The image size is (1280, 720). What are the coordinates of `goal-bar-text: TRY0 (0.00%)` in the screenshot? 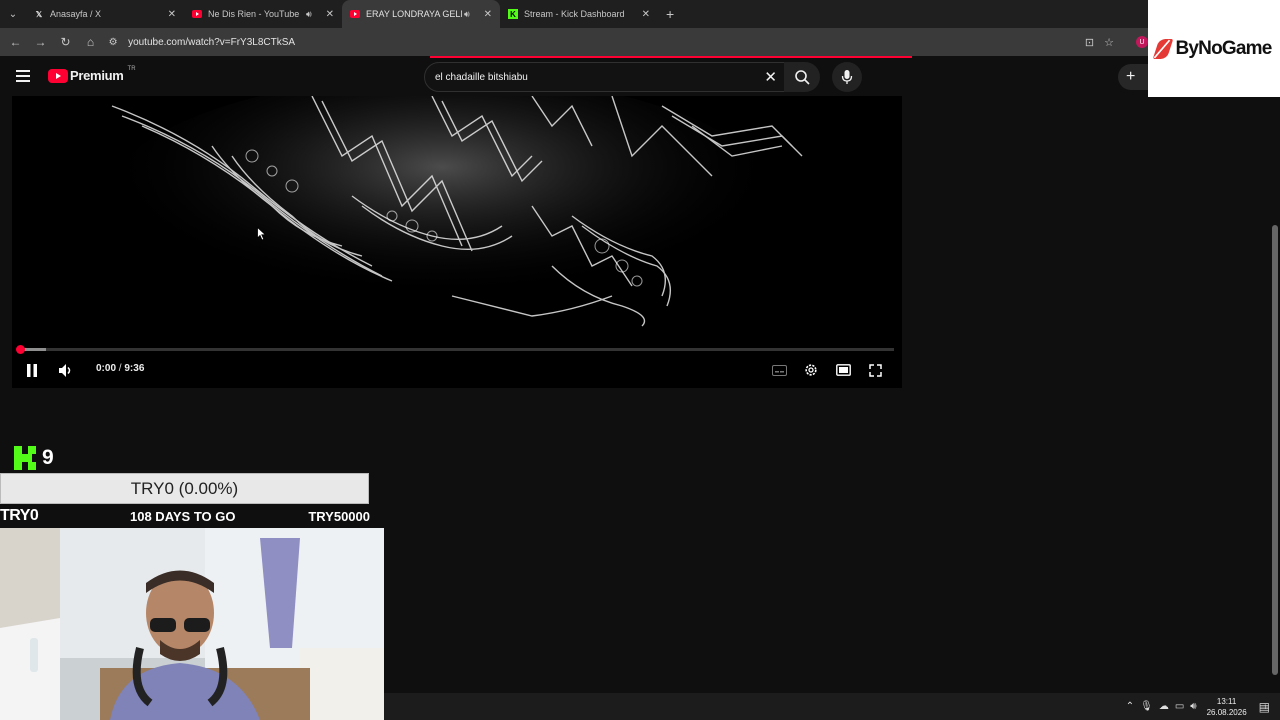 It's located at (184, 488).